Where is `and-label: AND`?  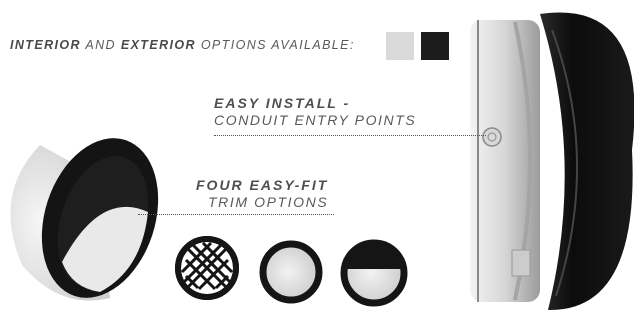
and-label: AND is located at coordinates (100, 45).